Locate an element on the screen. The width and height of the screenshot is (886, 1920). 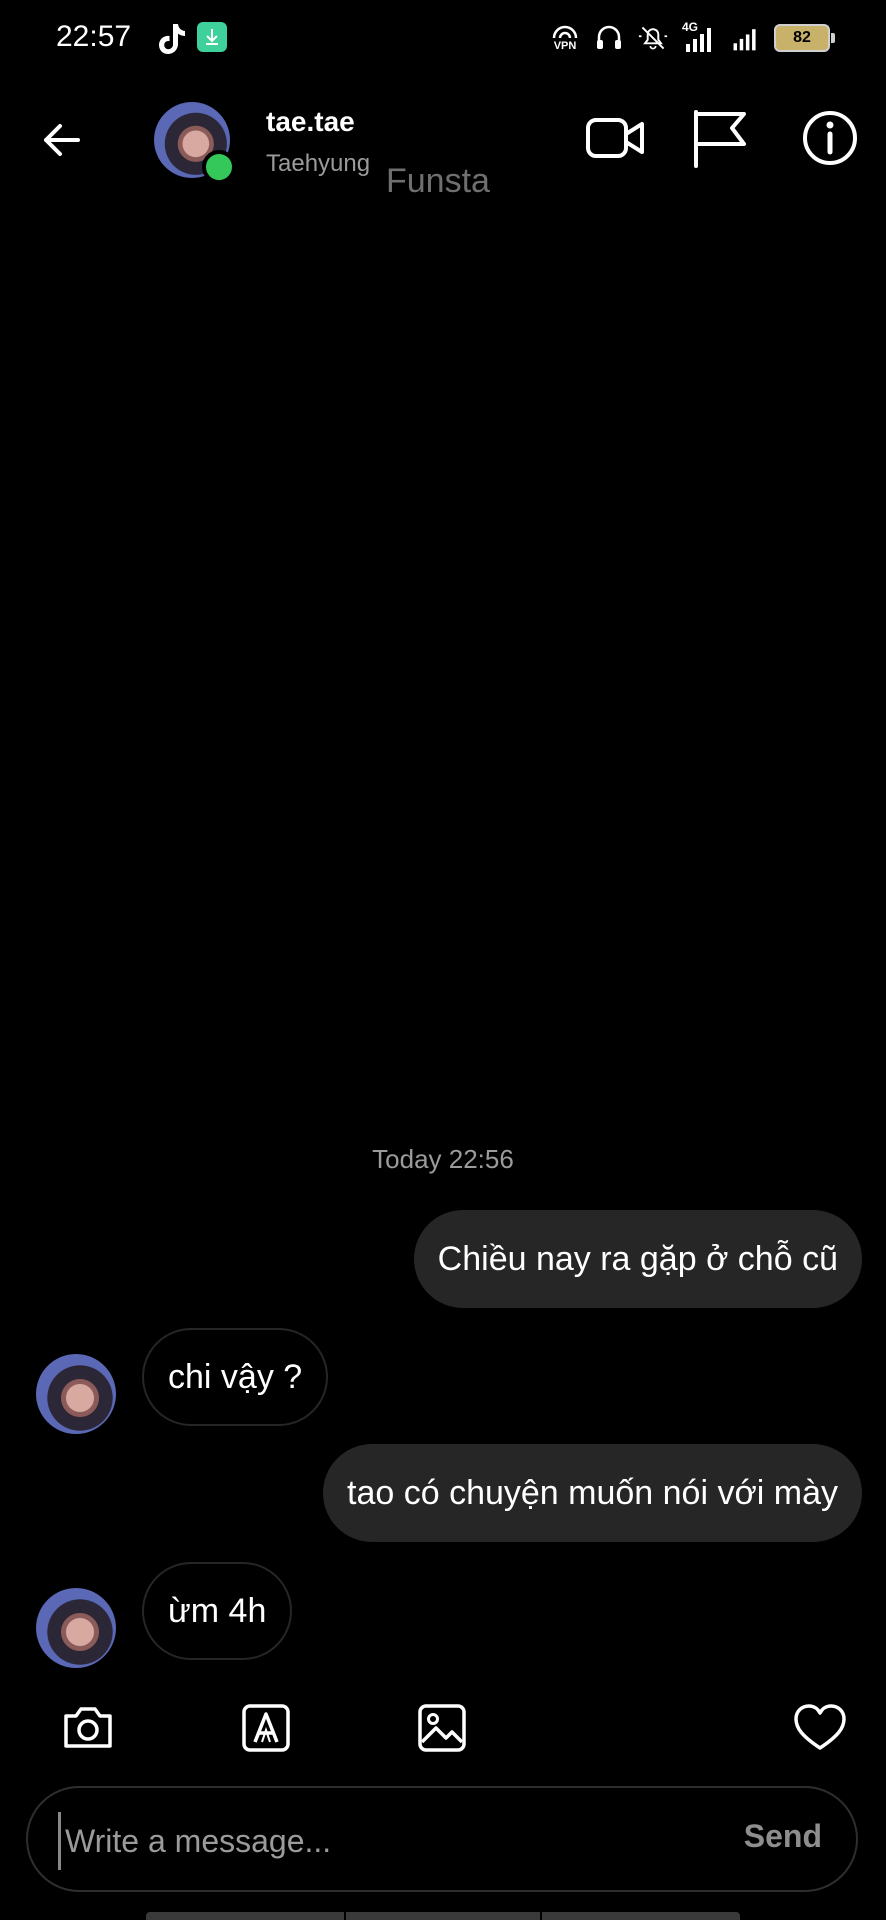
flag-icon is located at coordinates (720, 138).